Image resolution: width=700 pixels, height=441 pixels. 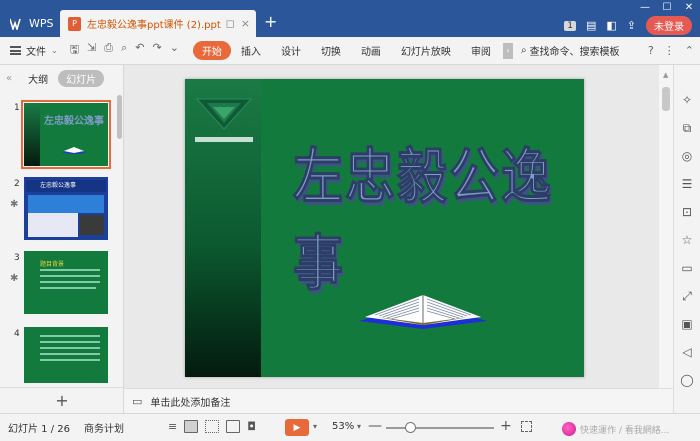 I want to click on zoom-out-button: —, so click(x=375, y=426).